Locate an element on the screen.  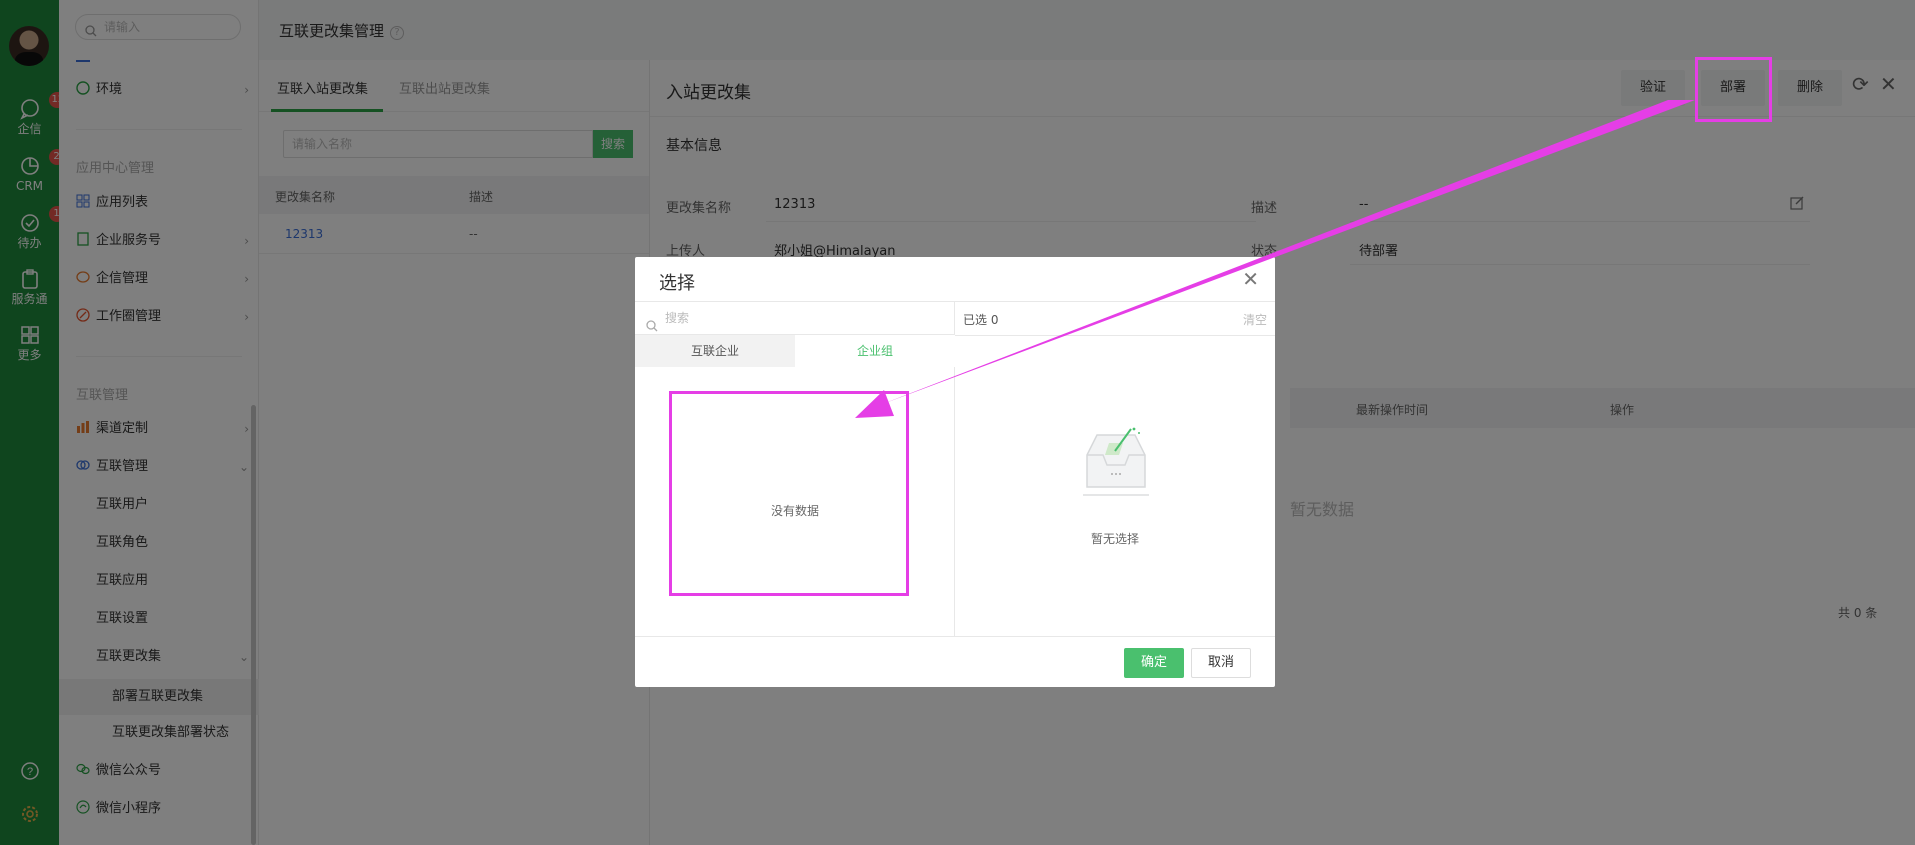
empty-tray-icon is located at coordinates (1116, 465).